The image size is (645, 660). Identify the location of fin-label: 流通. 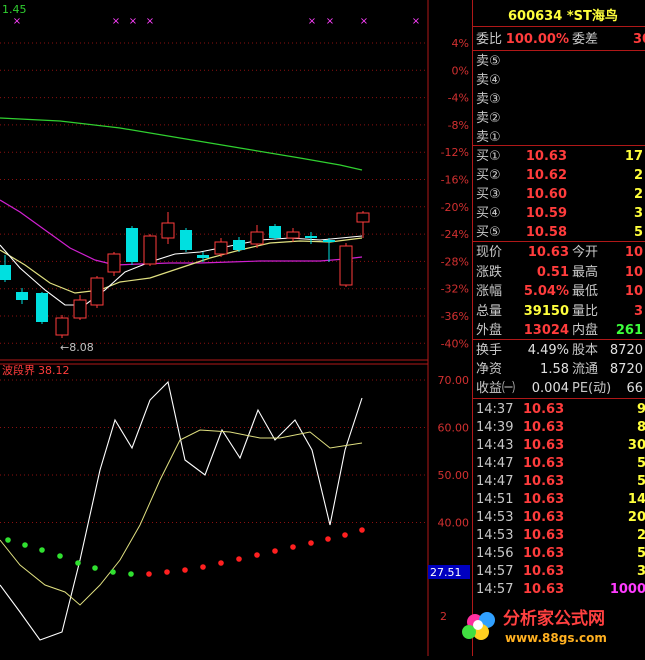
(585, 369).